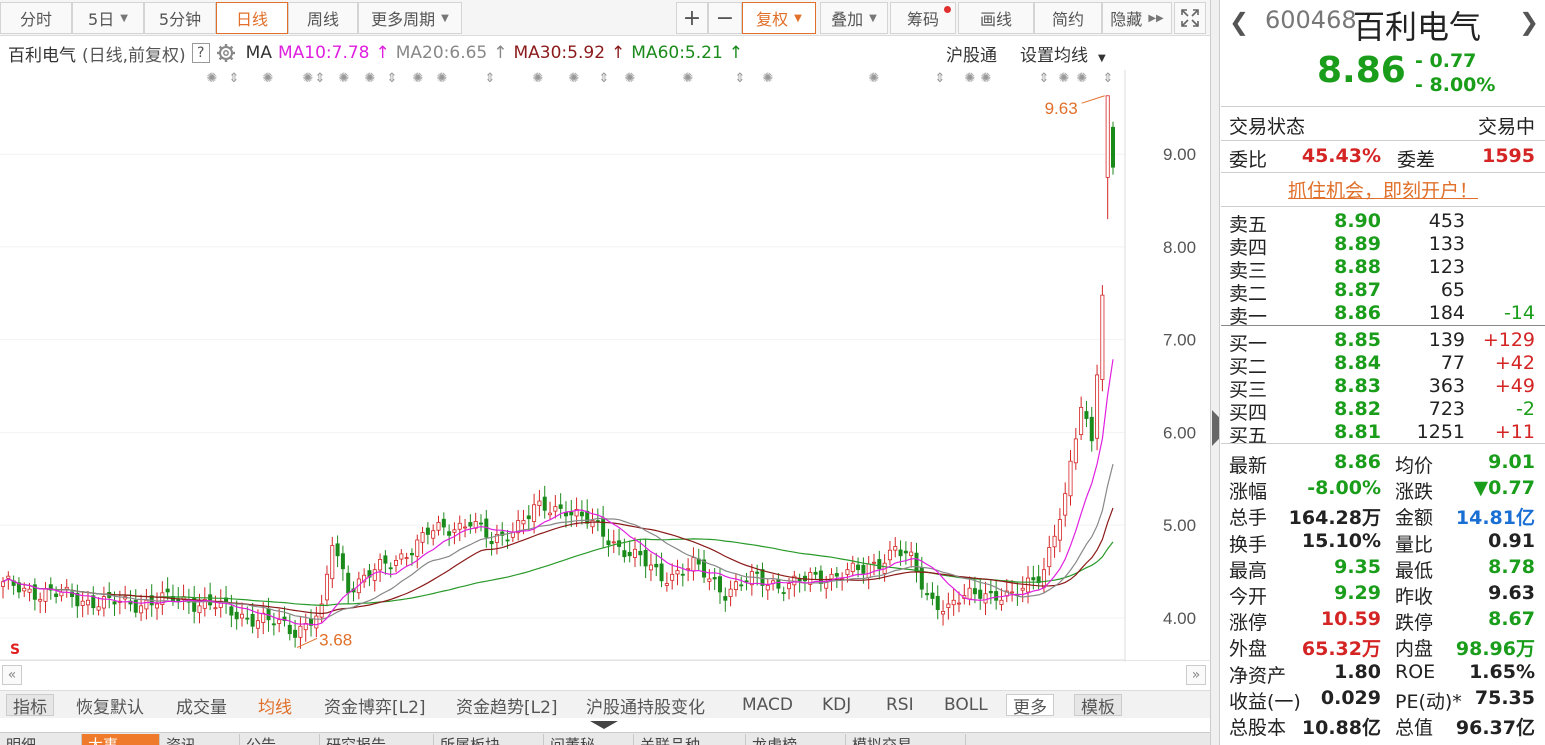  Describe the element at coordinates (507, 706) in the screenshot. I see `indicator-tab: 资金趋势[L2]` at that location.